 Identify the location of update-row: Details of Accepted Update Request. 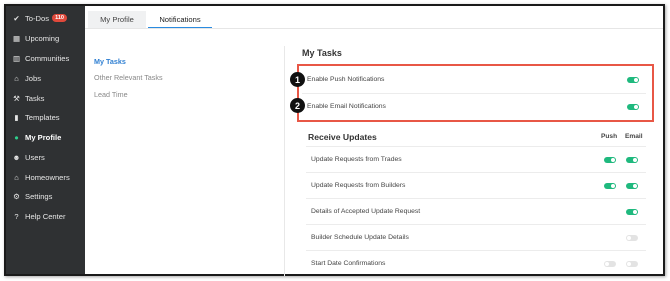
(476, 211).